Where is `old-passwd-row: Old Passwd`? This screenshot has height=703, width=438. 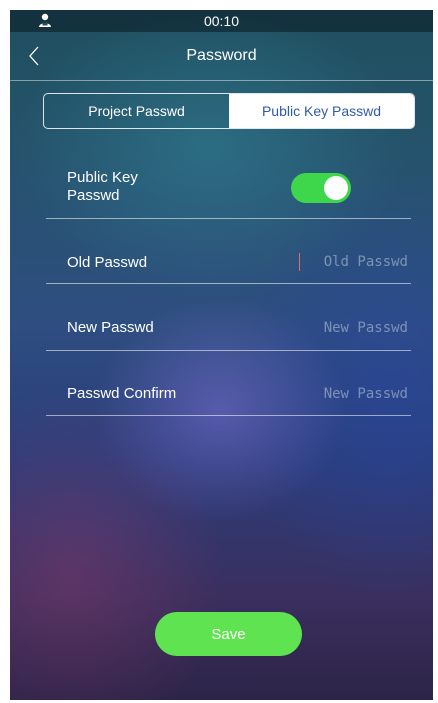 old-passwd-row: Old Passwd is located at coordinates (228, 251).